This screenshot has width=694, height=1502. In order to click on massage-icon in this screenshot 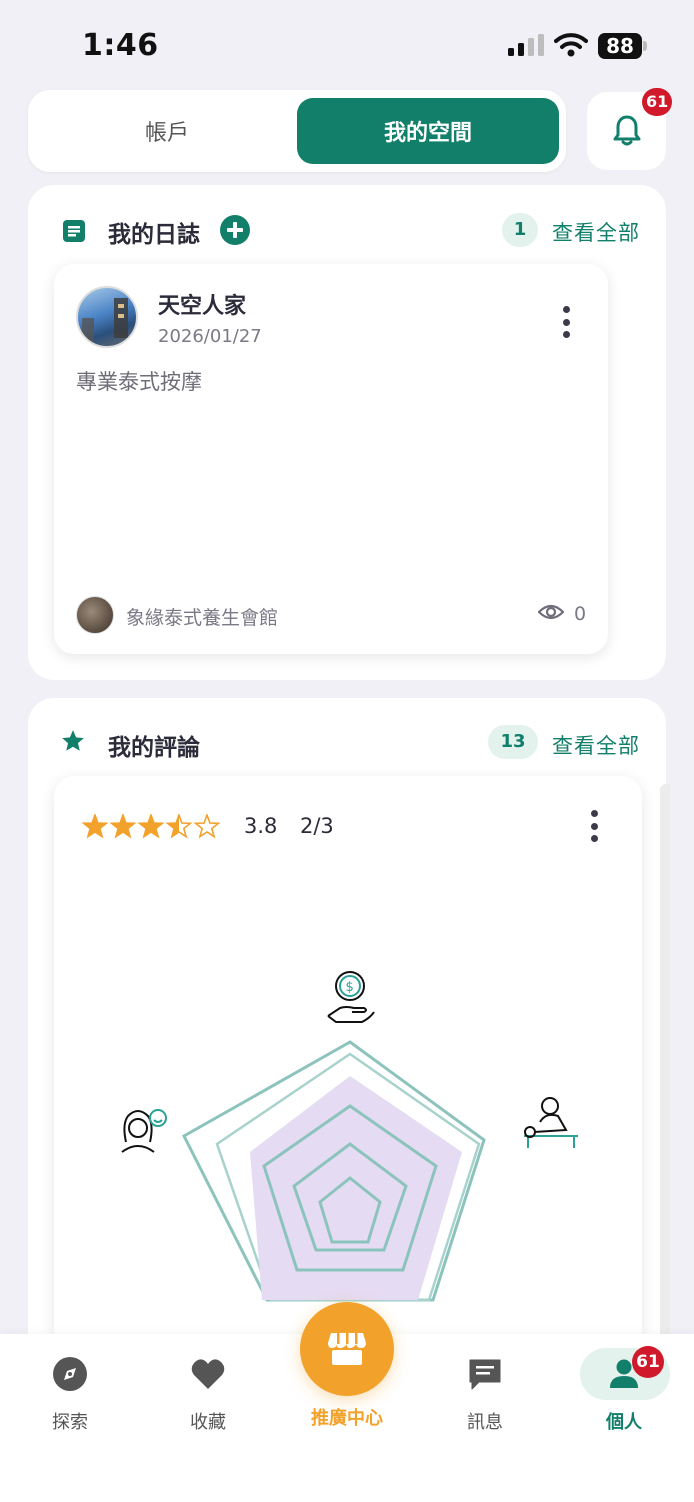, I will do `click(551, 1122)`.